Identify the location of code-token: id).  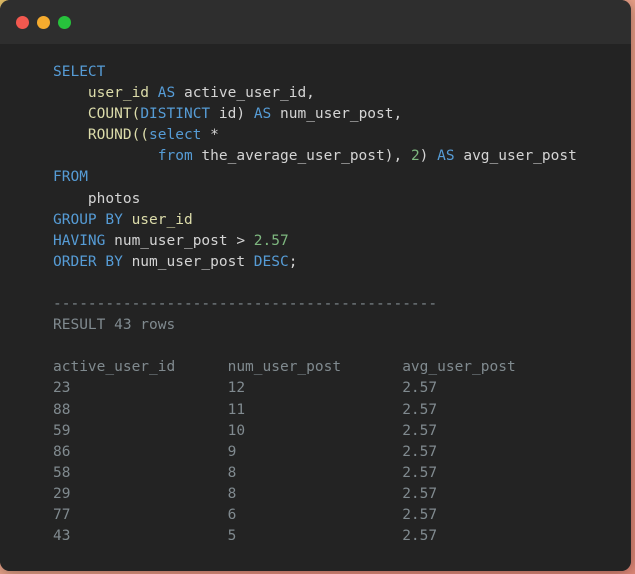
(232, 114).